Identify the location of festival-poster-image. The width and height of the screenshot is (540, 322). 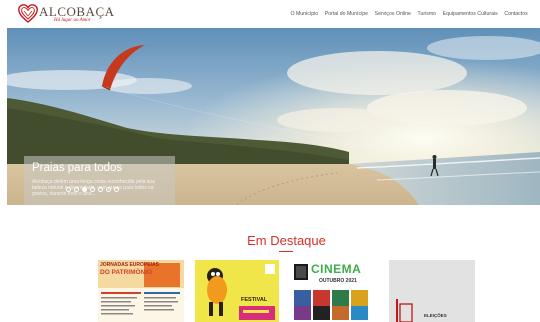
(237, 291).